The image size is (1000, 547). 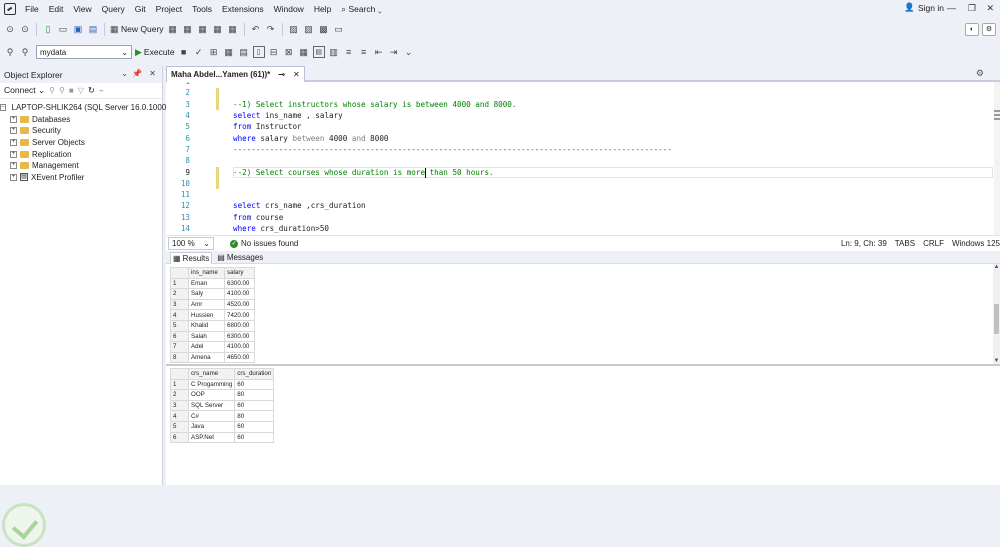 What do you see at coordinates (924, 7) in the screenshot?
I see `sign-in-button: 👤 Sign in` at bounding box center [924, 7].